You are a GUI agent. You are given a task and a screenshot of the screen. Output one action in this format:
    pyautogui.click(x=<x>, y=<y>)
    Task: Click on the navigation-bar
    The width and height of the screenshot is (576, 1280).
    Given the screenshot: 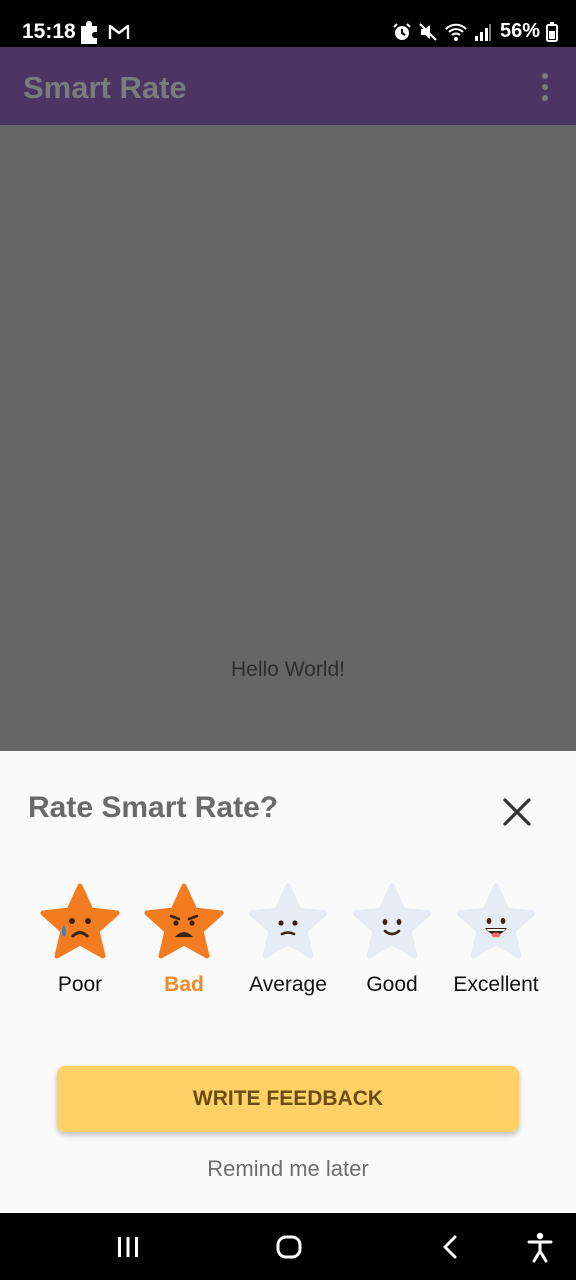 What is the action you would take?
    pyautogui.click(x=288, y=1246)
    